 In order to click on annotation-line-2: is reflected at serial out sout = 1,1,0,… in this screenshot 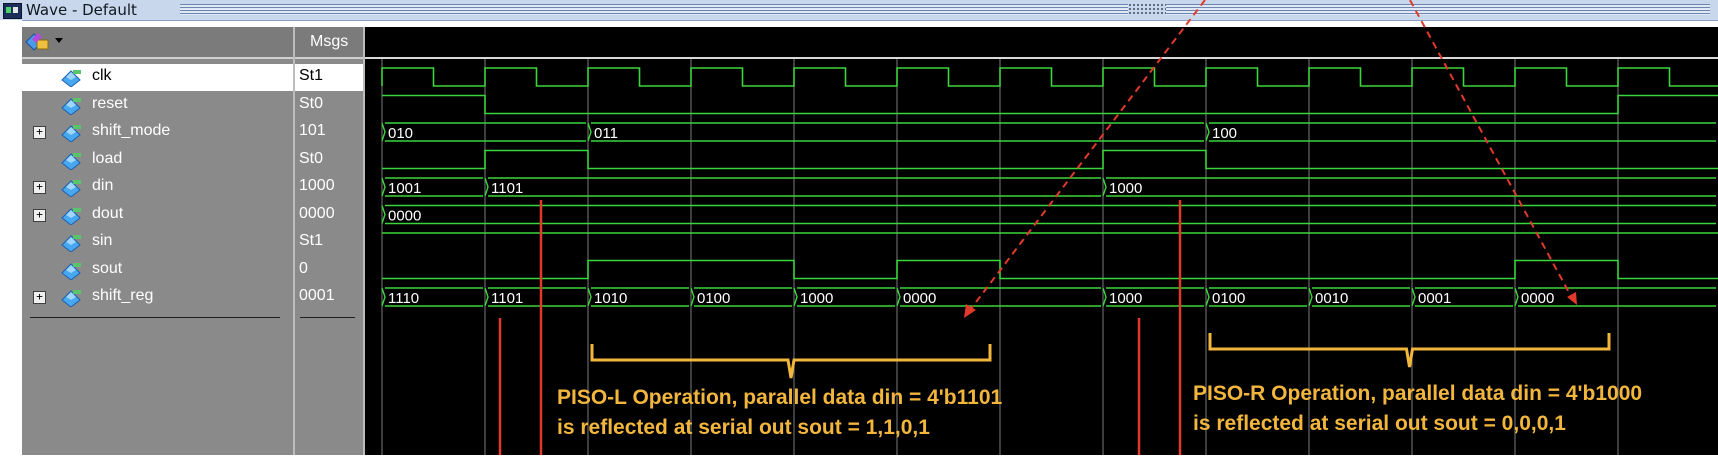, I will do `click(743, 427)`.